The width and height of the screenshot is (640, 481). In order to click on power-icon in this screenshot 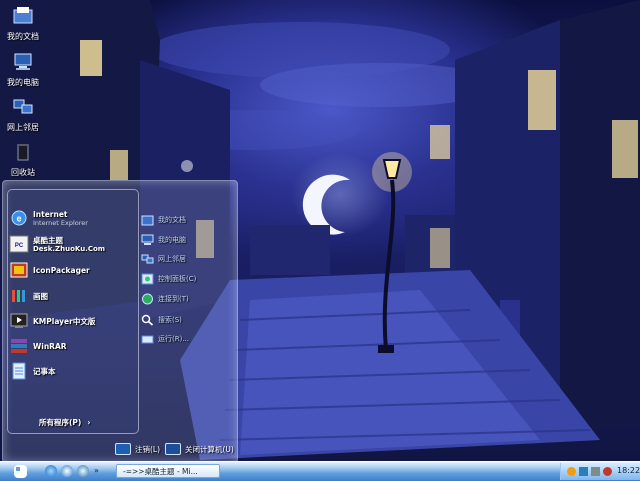, I will do `click(173, 449)`.